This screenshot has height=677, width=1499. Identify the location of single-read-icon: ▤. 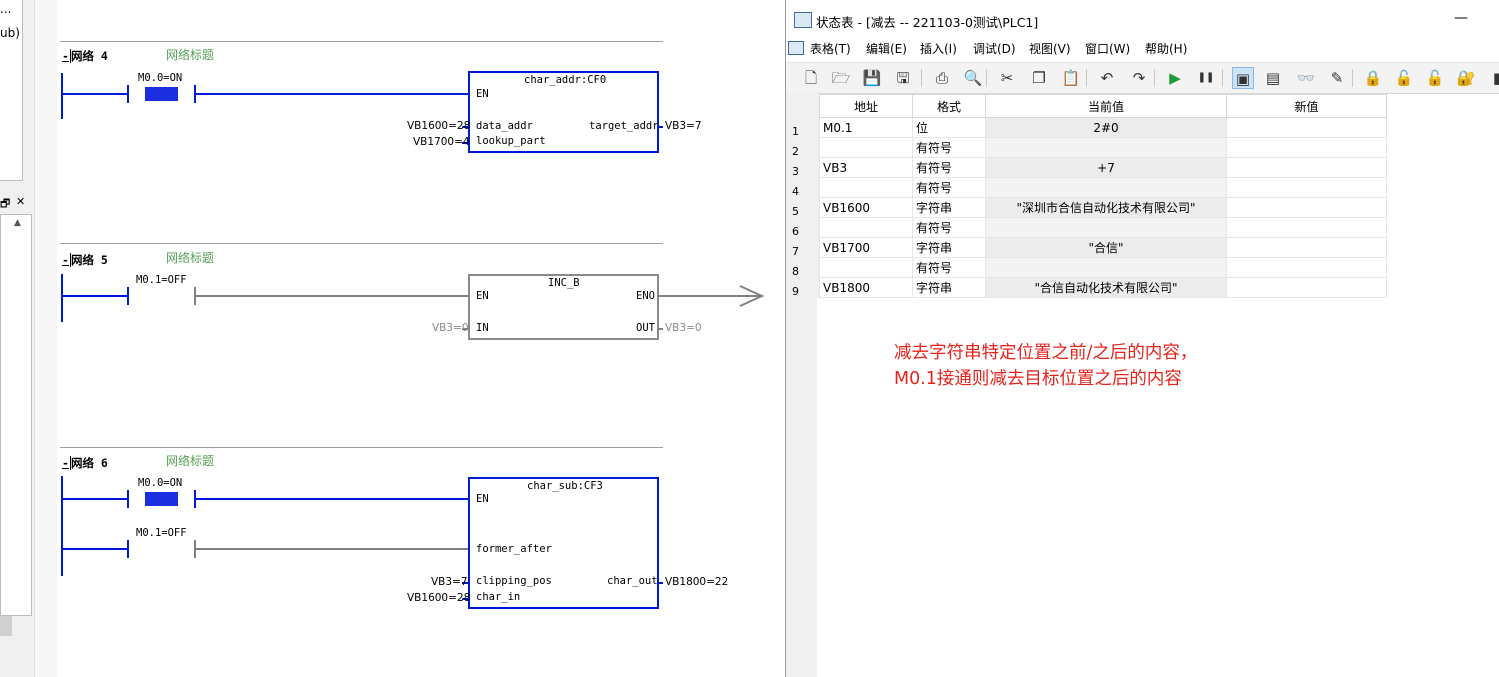
(1273, 78).